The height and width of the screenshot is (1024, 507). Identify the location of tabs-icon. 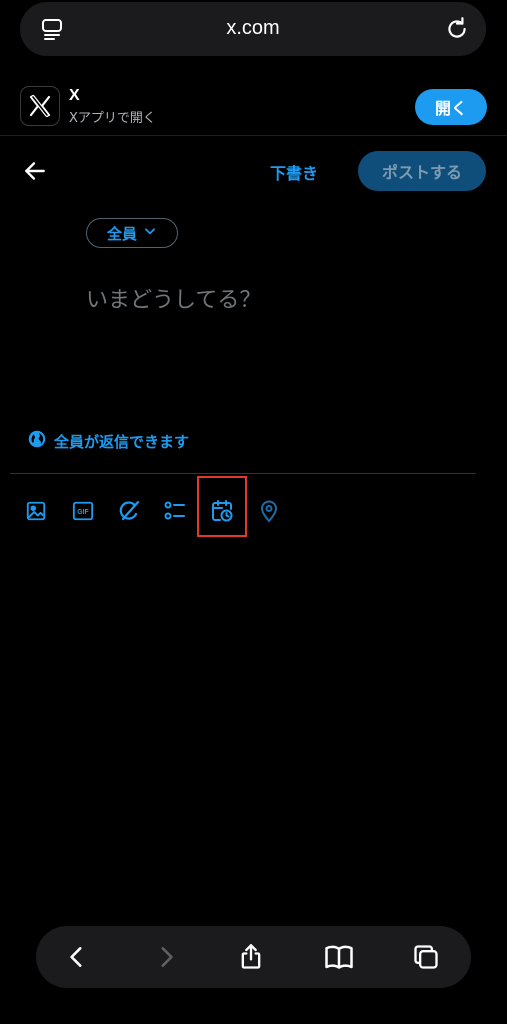
(426, 957).